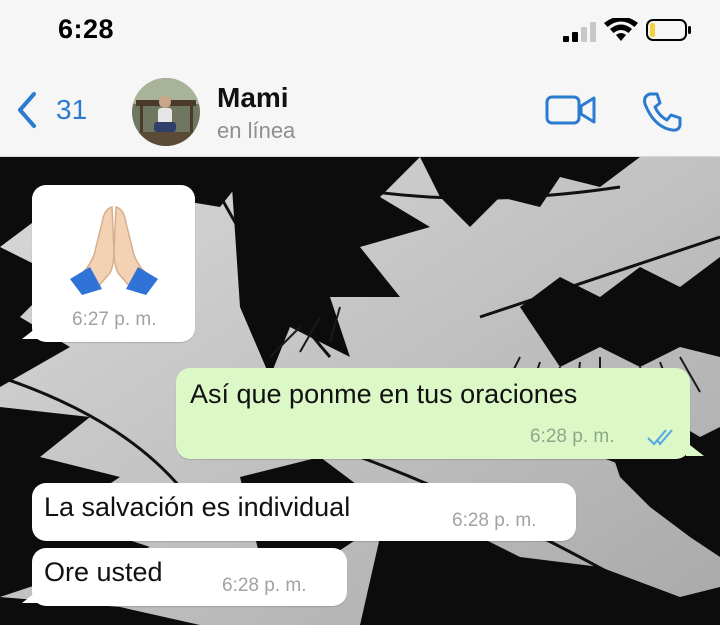 This screenshot has height=625, width=720. What do you see at coordinates (114, 319) in the screenshot?
I see `message-time: 6:27 p. m.` at bounding box center [114, 319].